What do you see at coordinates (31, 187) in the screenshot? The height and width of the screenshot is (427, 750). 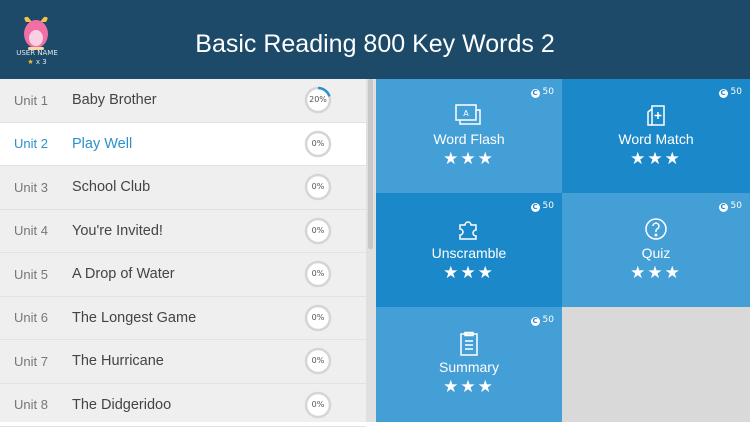 I see `unit-number: Unit 3` at bounding box center [31, 187].